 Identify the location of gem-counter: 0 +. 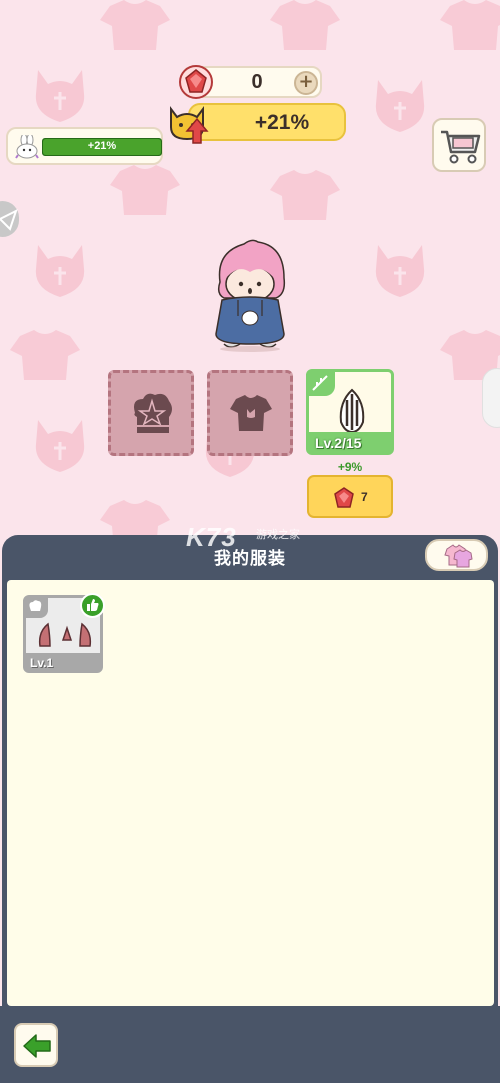
(250, 82).